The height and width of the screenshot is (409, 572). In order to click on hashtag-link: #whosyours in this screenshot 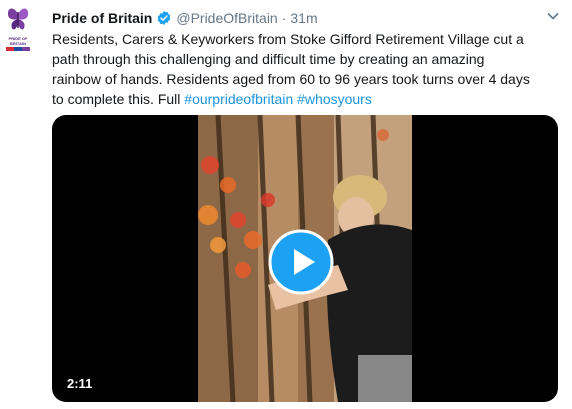, I will do `click(334, 99)`.